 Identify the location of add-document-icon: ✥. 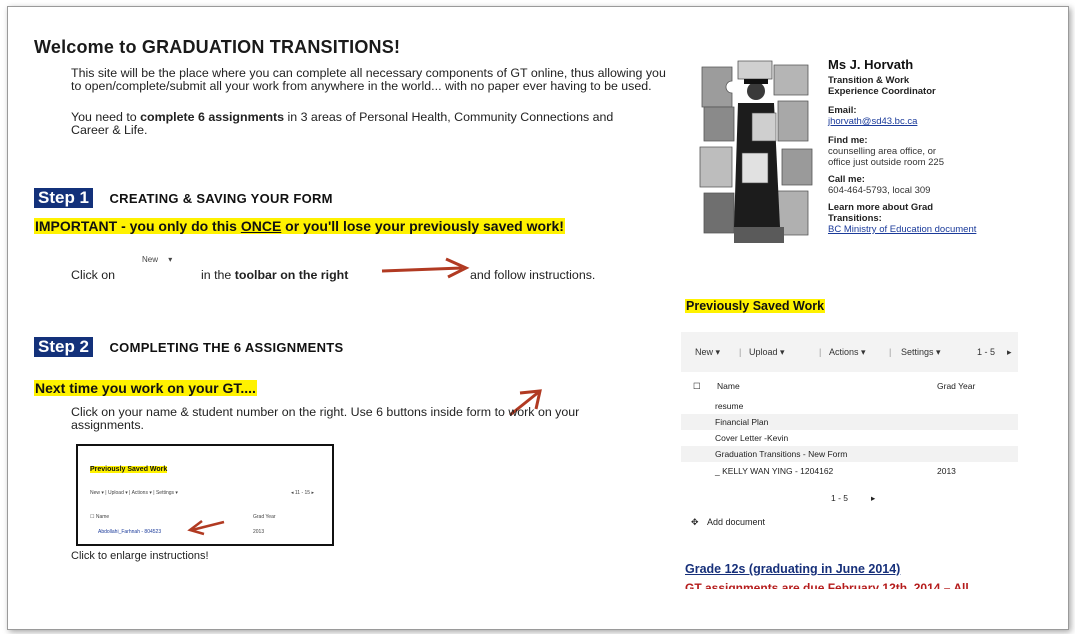
(695, 522).